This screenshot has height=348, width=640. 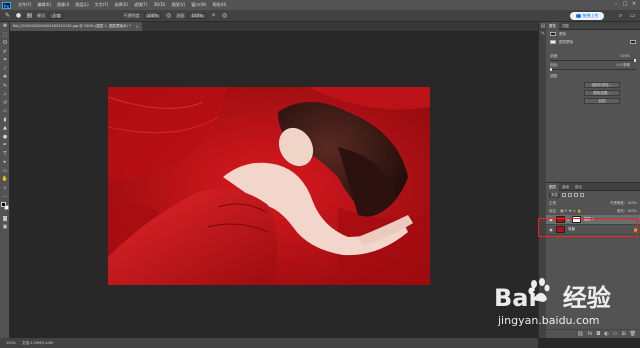 What do you see at coordinates (632, 15) in the screenshot?
I see `workspace-icon: ▭` at bounding box center [632, 15].